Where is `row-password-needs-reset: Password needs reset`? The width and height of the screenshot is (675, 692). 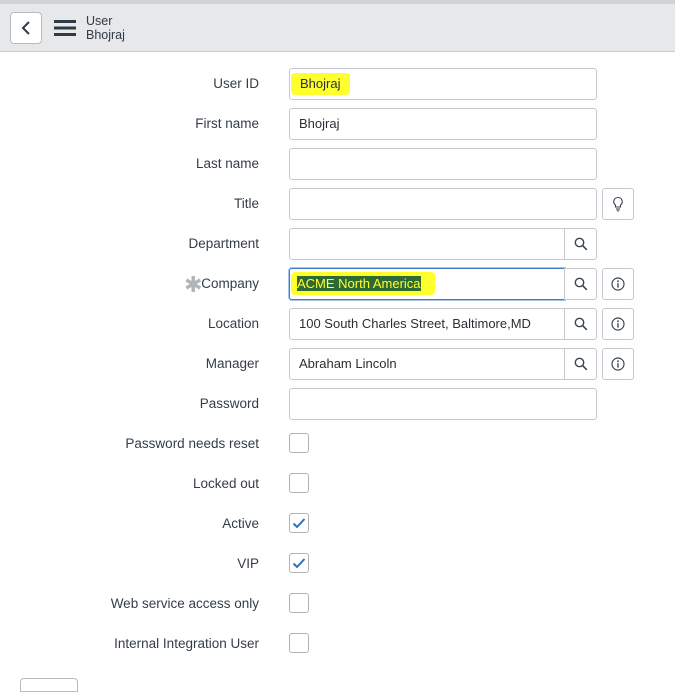
row-password-needs-reset: Password needs reset is located at coordinates (337, 444).